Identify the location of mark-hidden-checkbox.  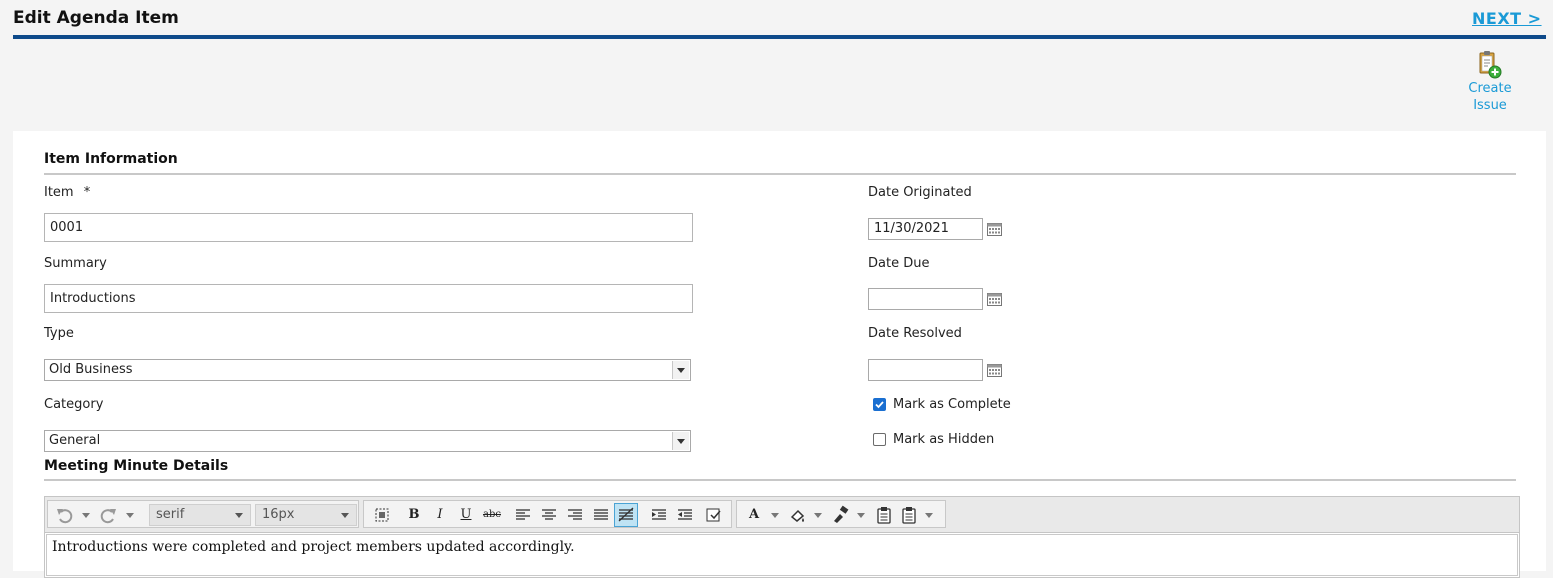
(879, 439).